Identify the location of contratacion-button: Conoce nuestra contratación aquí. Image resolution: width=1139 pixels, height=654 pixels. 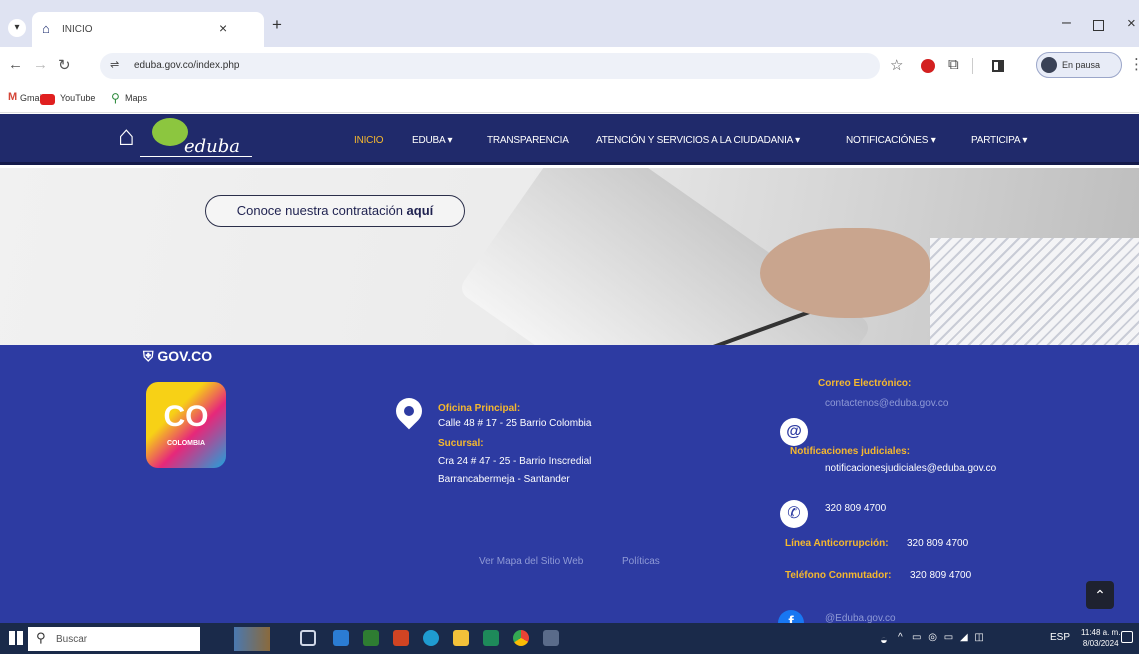
(335, 211).